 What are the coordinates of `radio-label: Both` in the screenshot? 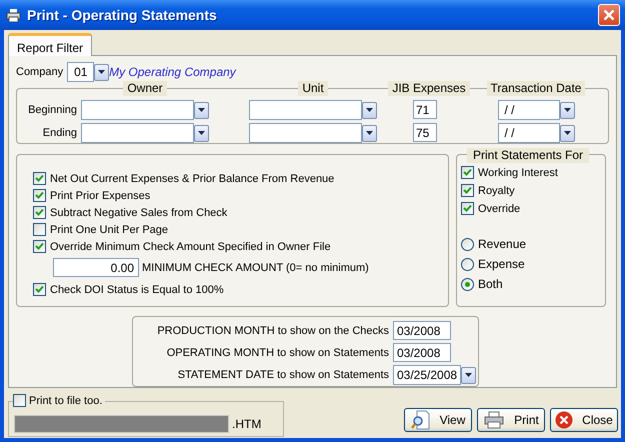 It's located at (490, 284).